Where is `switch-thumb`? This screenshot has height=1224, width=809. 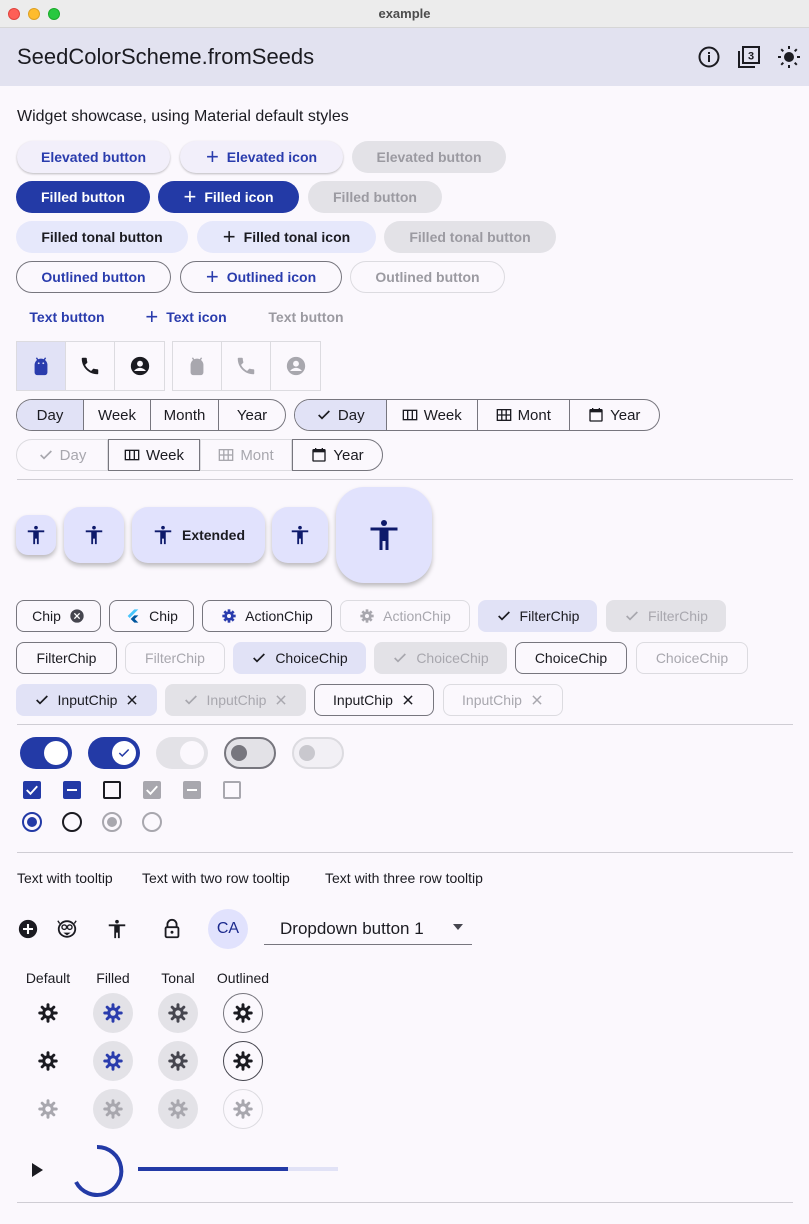 switch-thumb is located at coordinates (239, 753).